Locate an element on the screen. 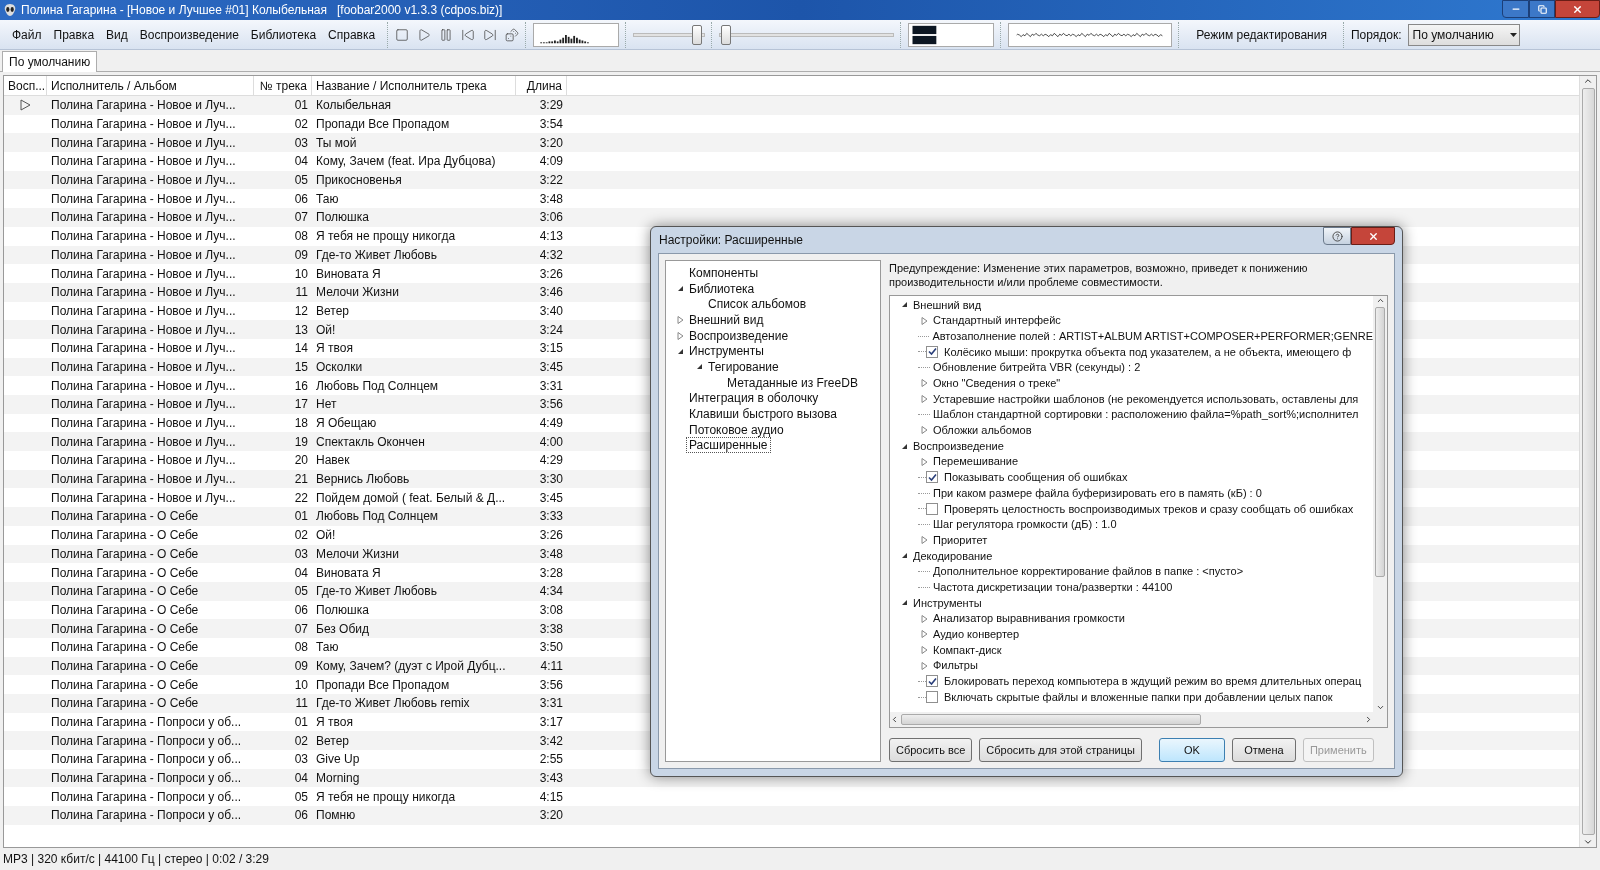  tree-item: Устаревшие настройки шаблонов (не рекомендуется использовать, оставлены для is located at coordinates (1144, 399).